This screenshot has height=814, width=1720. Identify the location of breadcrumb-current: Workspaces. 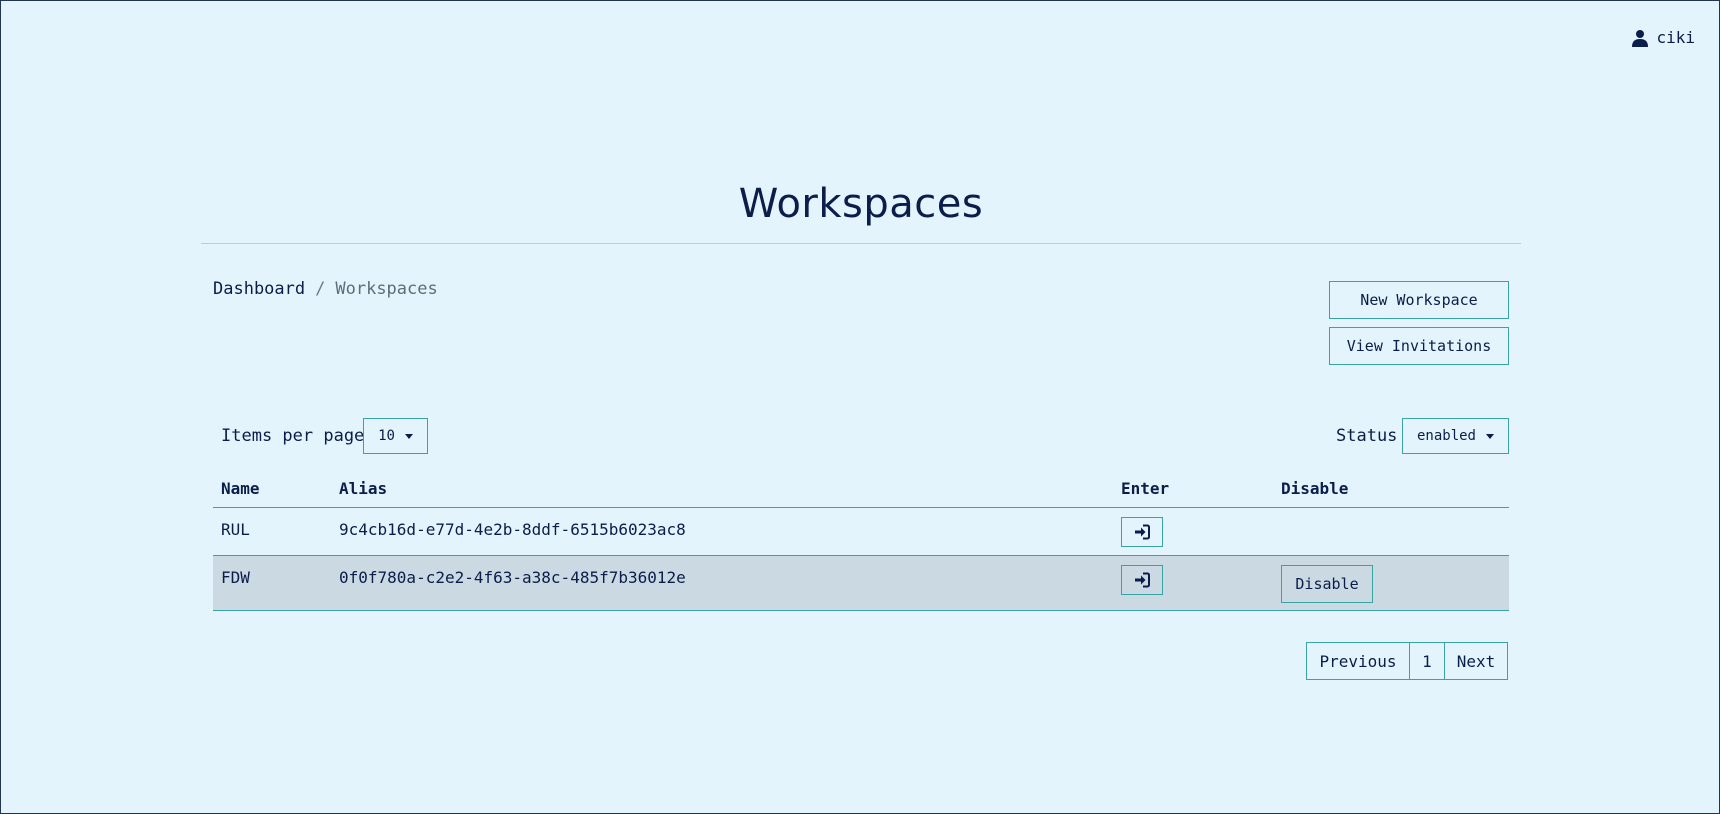
(386, 289).